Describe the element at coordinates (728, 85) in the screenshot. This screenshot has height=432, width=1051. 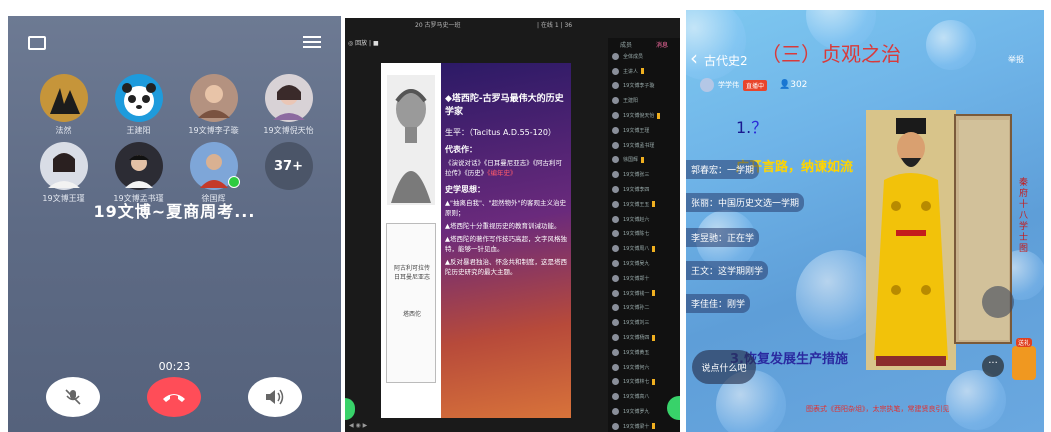
I see `host-name: 学学伟` at that location.